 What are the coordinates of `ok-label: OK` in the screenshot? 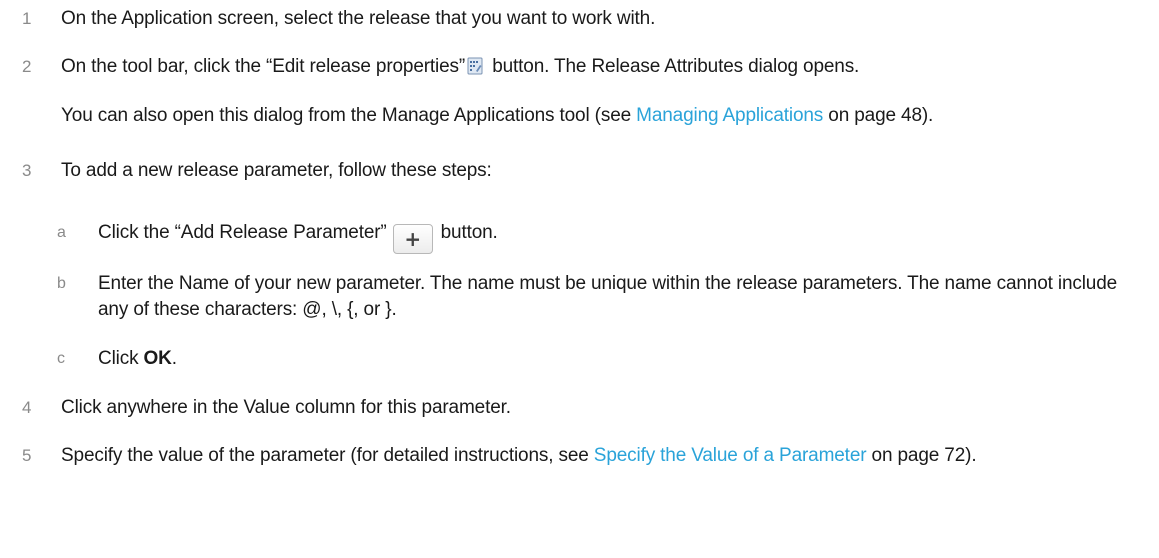 It's located at (157, 358).